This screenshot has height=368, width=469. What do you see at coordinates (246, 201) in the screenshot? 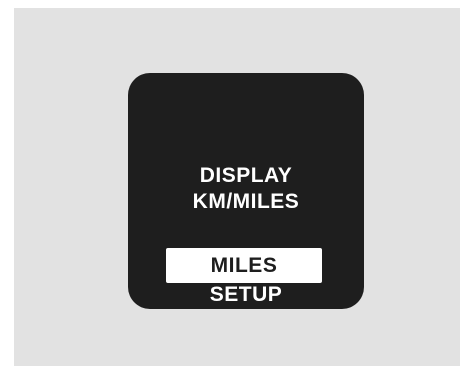
I see `menu-title-line-2: KM/MILES` at bounding box center [246, 201].